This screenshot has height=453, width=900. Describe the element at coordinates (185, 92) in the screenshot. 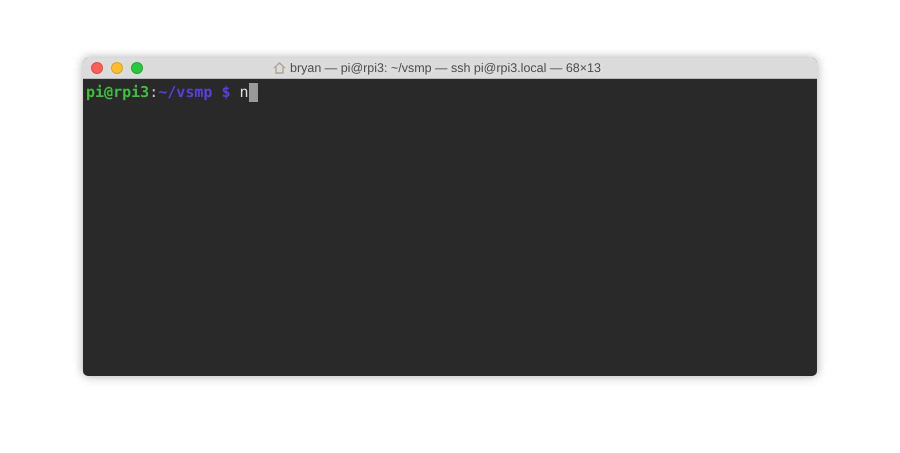

I see `prompt-path: ~/vsmp` at that location.